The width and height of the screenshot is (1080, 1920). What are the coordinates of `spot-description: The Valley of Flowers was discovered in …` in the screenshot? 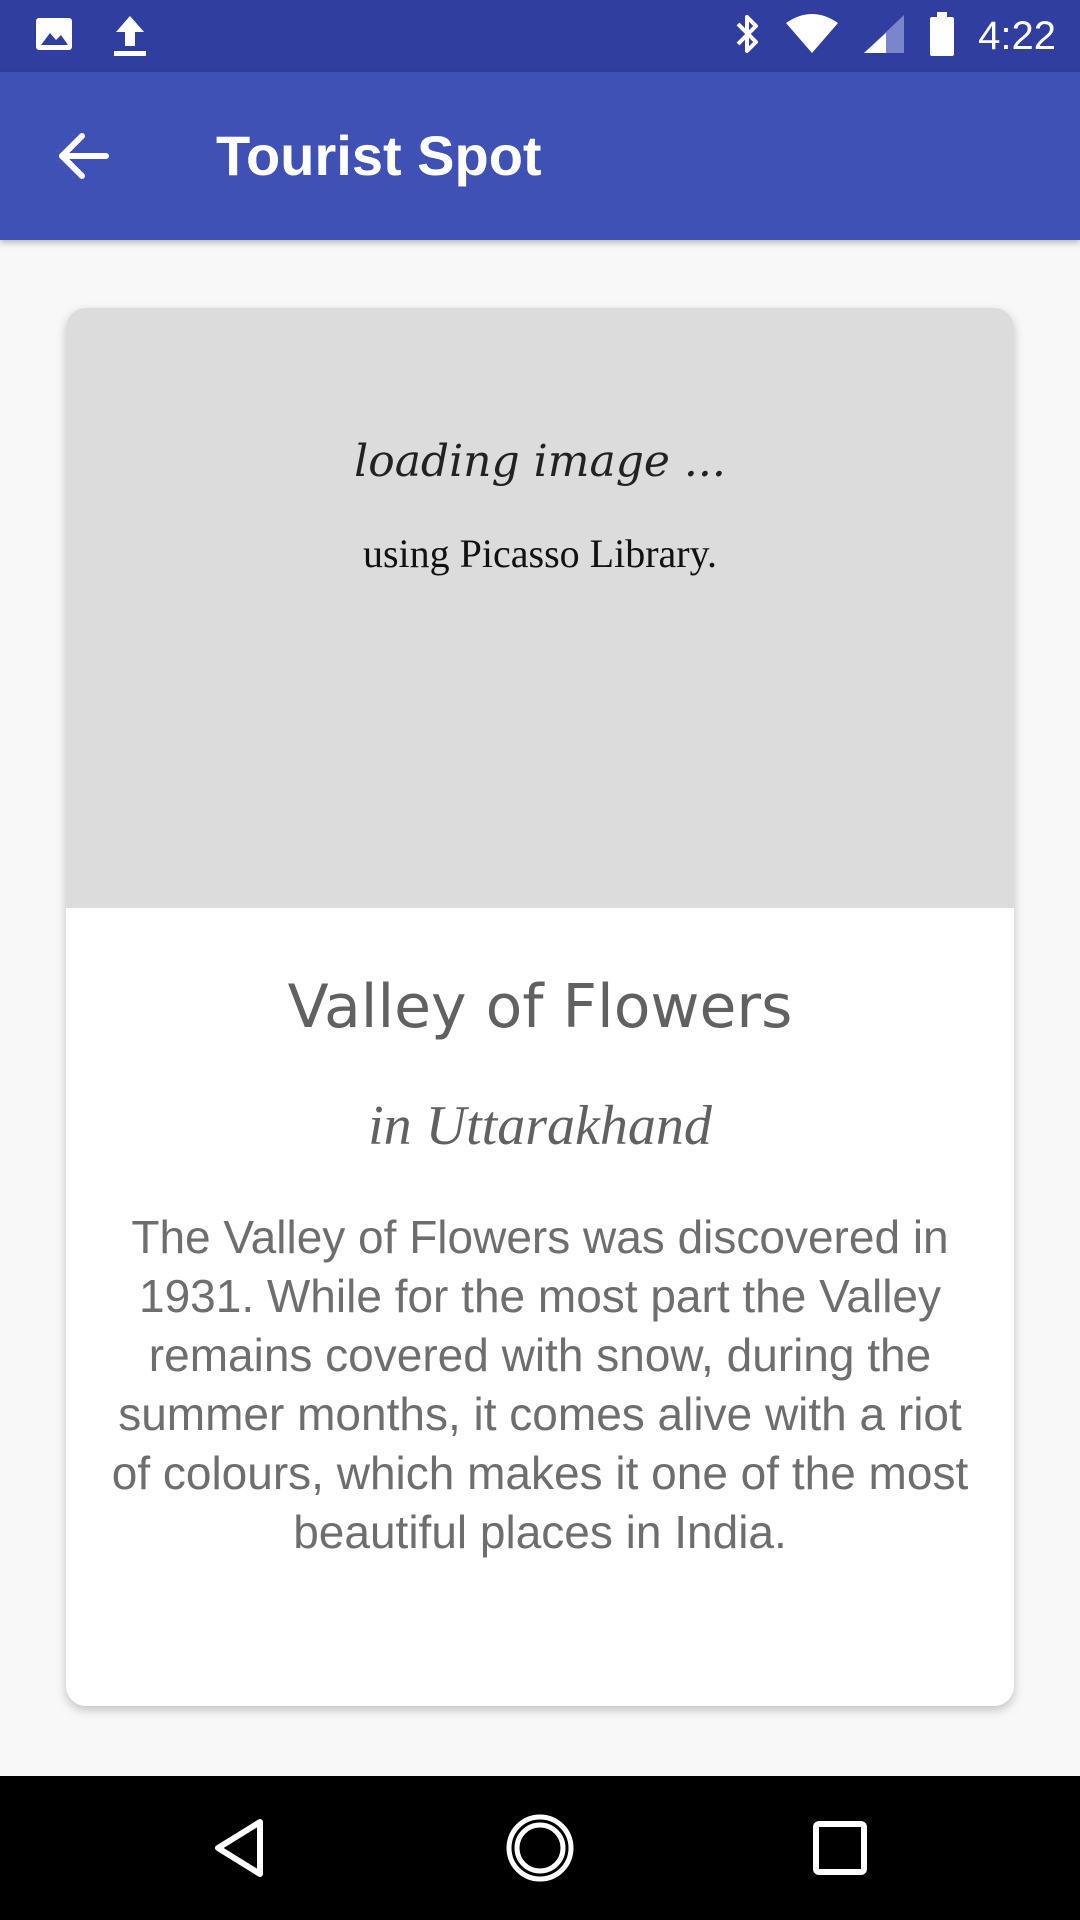 It's located at (540, 1384).